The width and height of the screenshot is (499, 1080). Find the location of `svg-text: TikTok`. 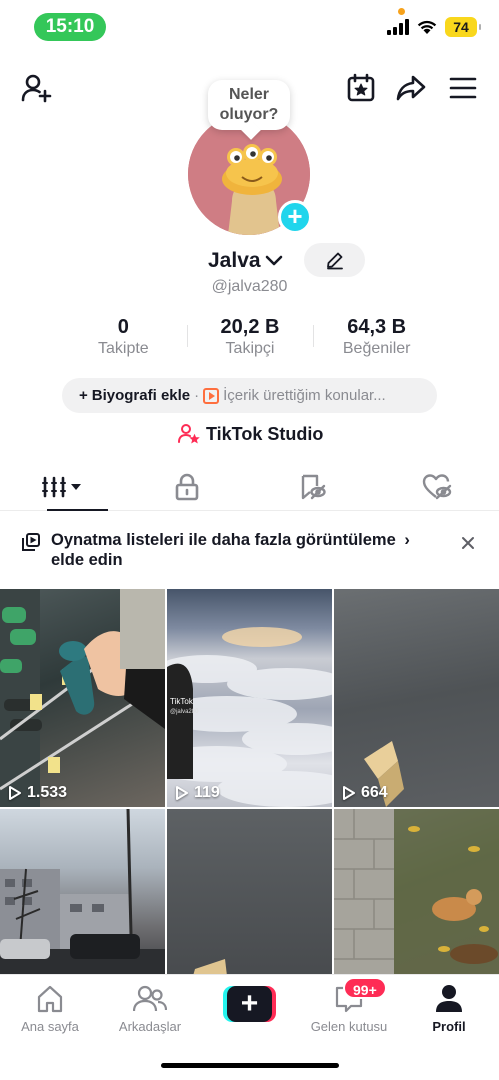

svg-text: TikTok is located at coordinates (182, 701).